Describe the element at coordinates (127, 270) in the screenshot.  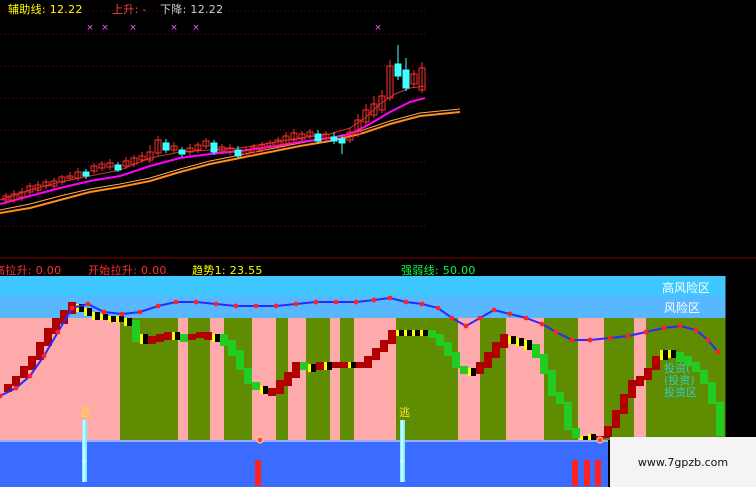
I see `start-lift-label: 开始拉升: 0.00` at that location.